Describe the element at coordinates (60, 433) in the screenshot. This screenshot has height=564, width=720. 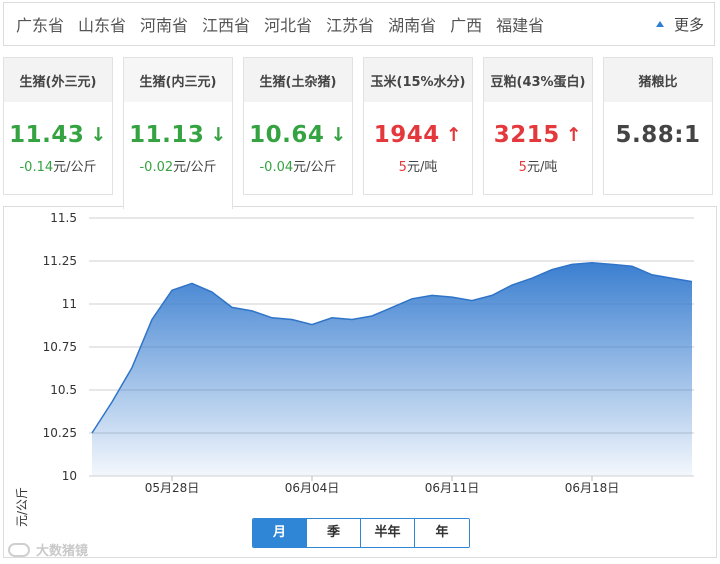
I see `y-tick-label: 10.25` at that location.